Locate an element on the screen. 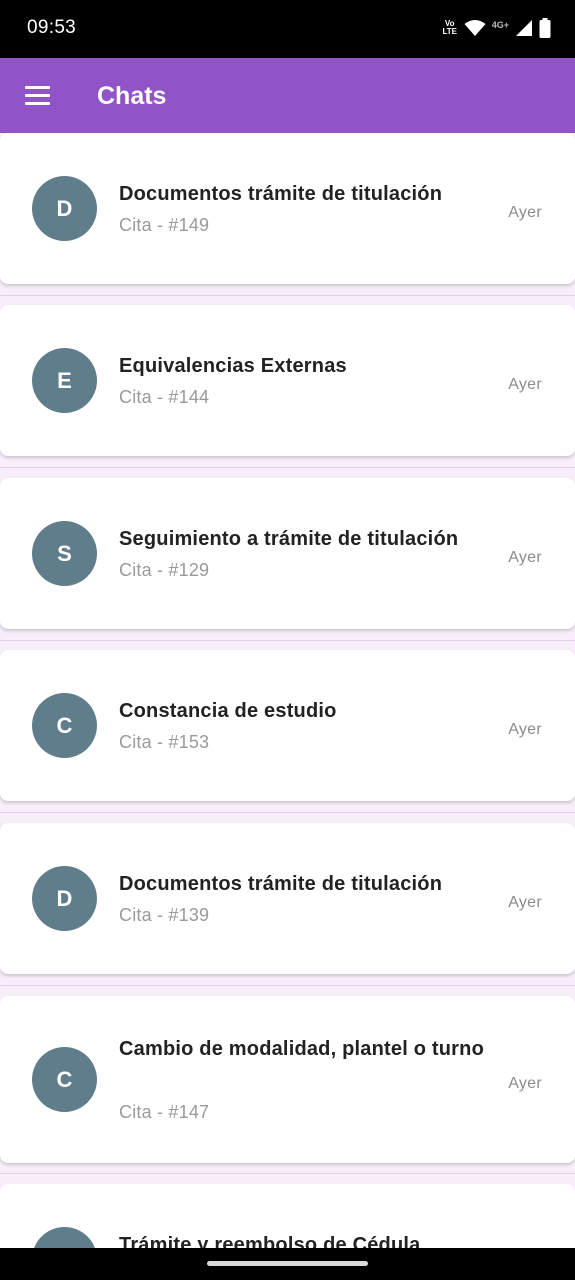 The height and width of the screenshot is (1280, 575). volte-icon: Vo LTE is located at coordinates (449, 27).